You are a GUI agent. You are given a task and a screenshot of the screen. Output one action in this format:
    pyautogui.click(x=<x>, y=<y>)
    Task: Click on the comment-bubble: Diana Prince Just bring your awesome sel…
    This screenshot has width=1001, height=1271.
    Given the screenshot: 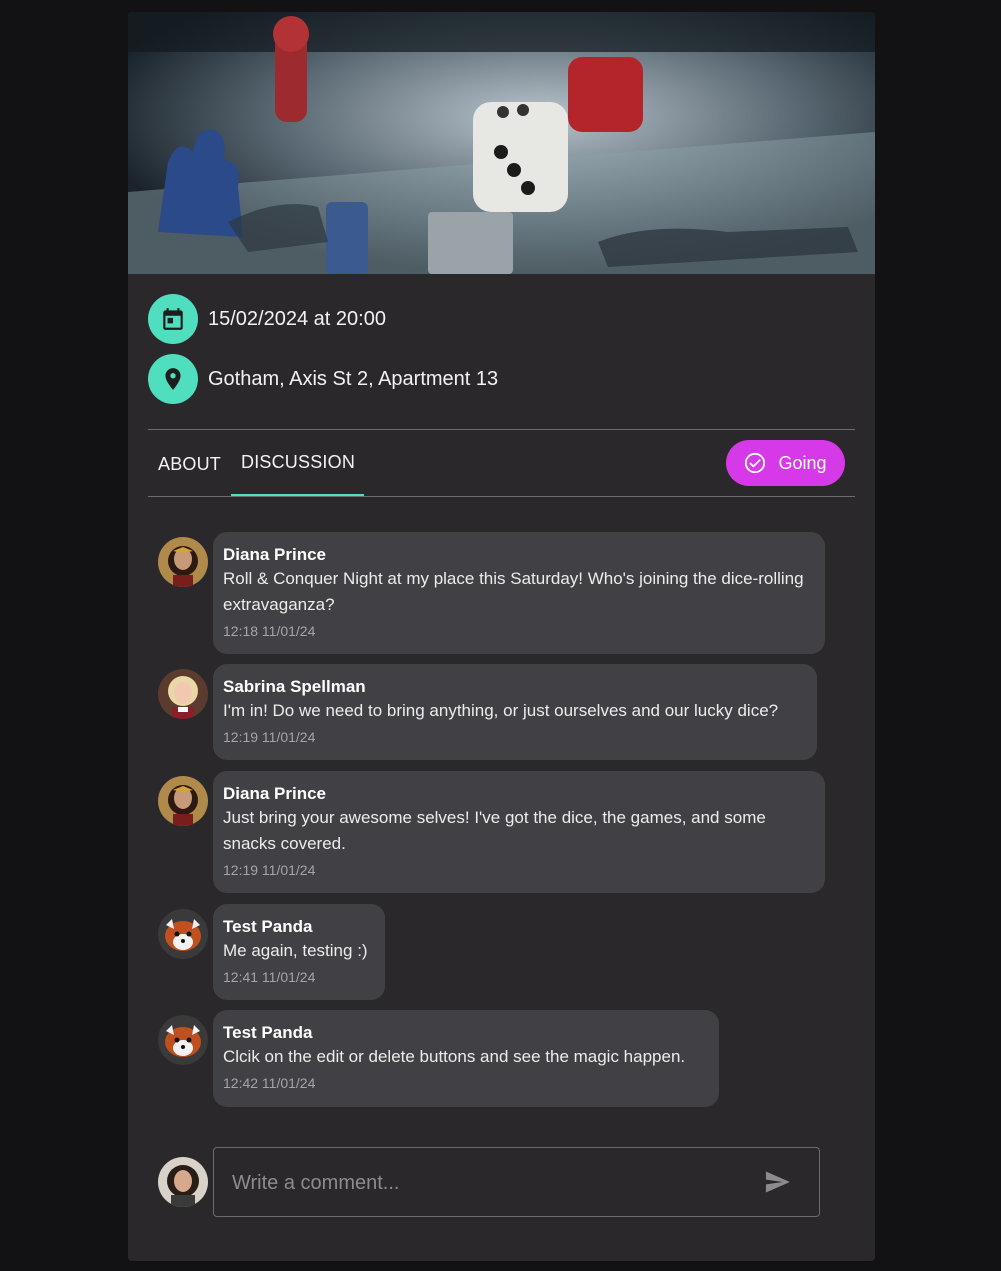 What is the action you would take?
    pyautogui.click(x=519, y=832)
    